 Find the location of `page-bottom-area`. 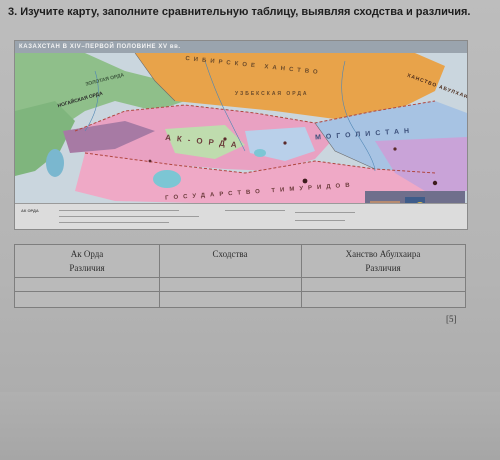

page-bottom-area is located at coordinates (250, 426).